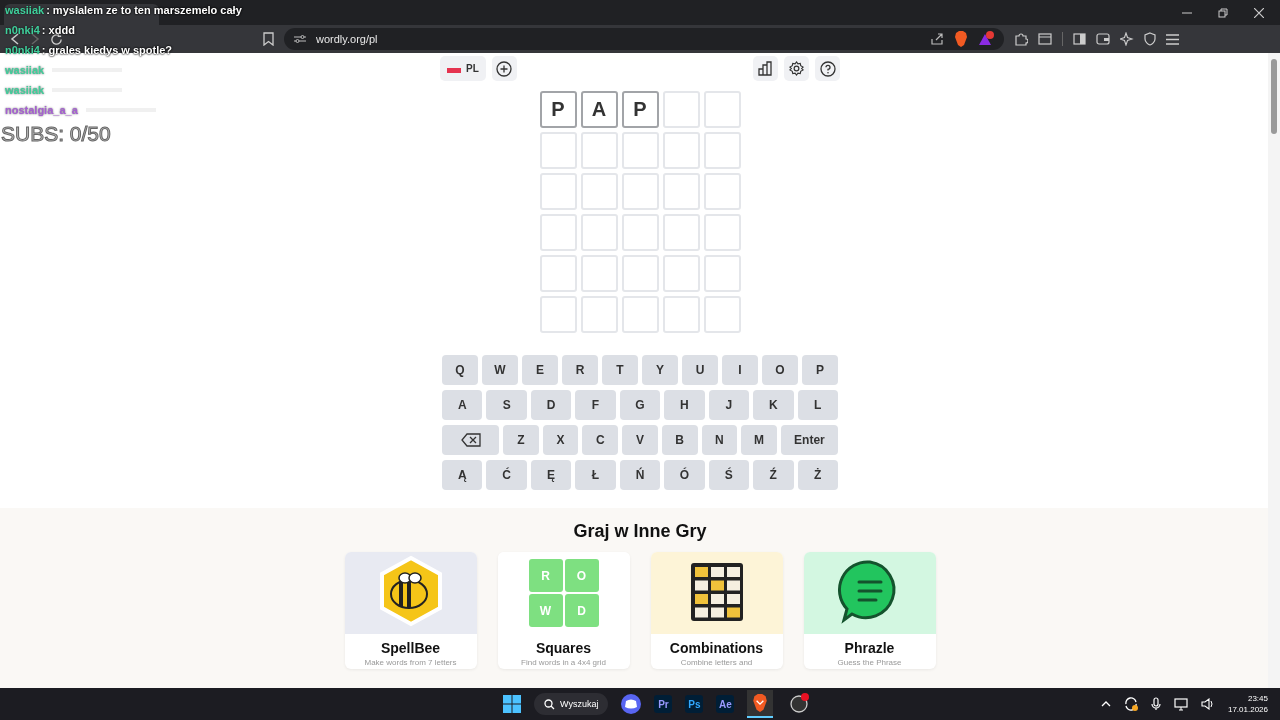 The height and width of the screenshot is (720, 1280). I want to click on letter-key: Ź, so click(773, 475).